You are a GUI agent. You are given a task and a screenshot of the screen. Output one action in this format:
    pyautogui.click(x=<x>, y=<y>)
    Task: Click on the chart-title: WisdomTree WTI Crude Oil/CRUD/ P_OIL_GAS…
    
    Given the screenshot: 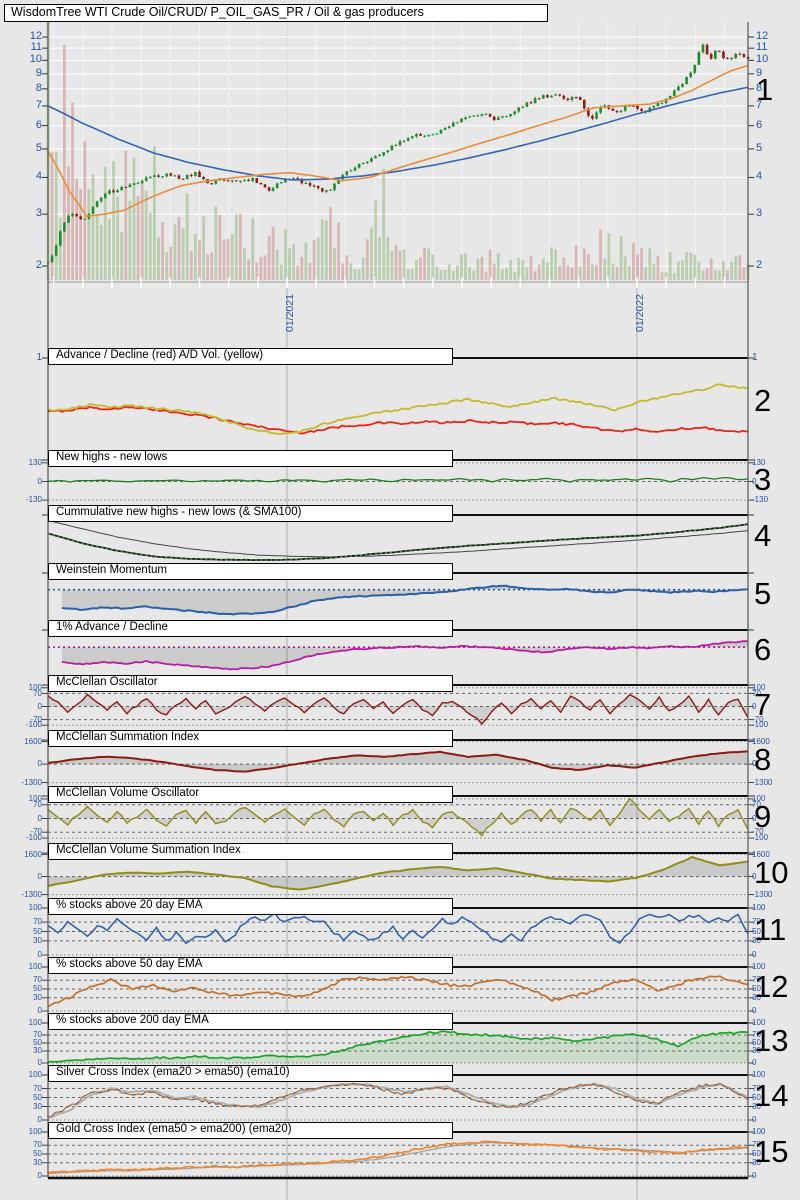 What is the action you would take?
    pyautogui.click(x=276, y=13)
    